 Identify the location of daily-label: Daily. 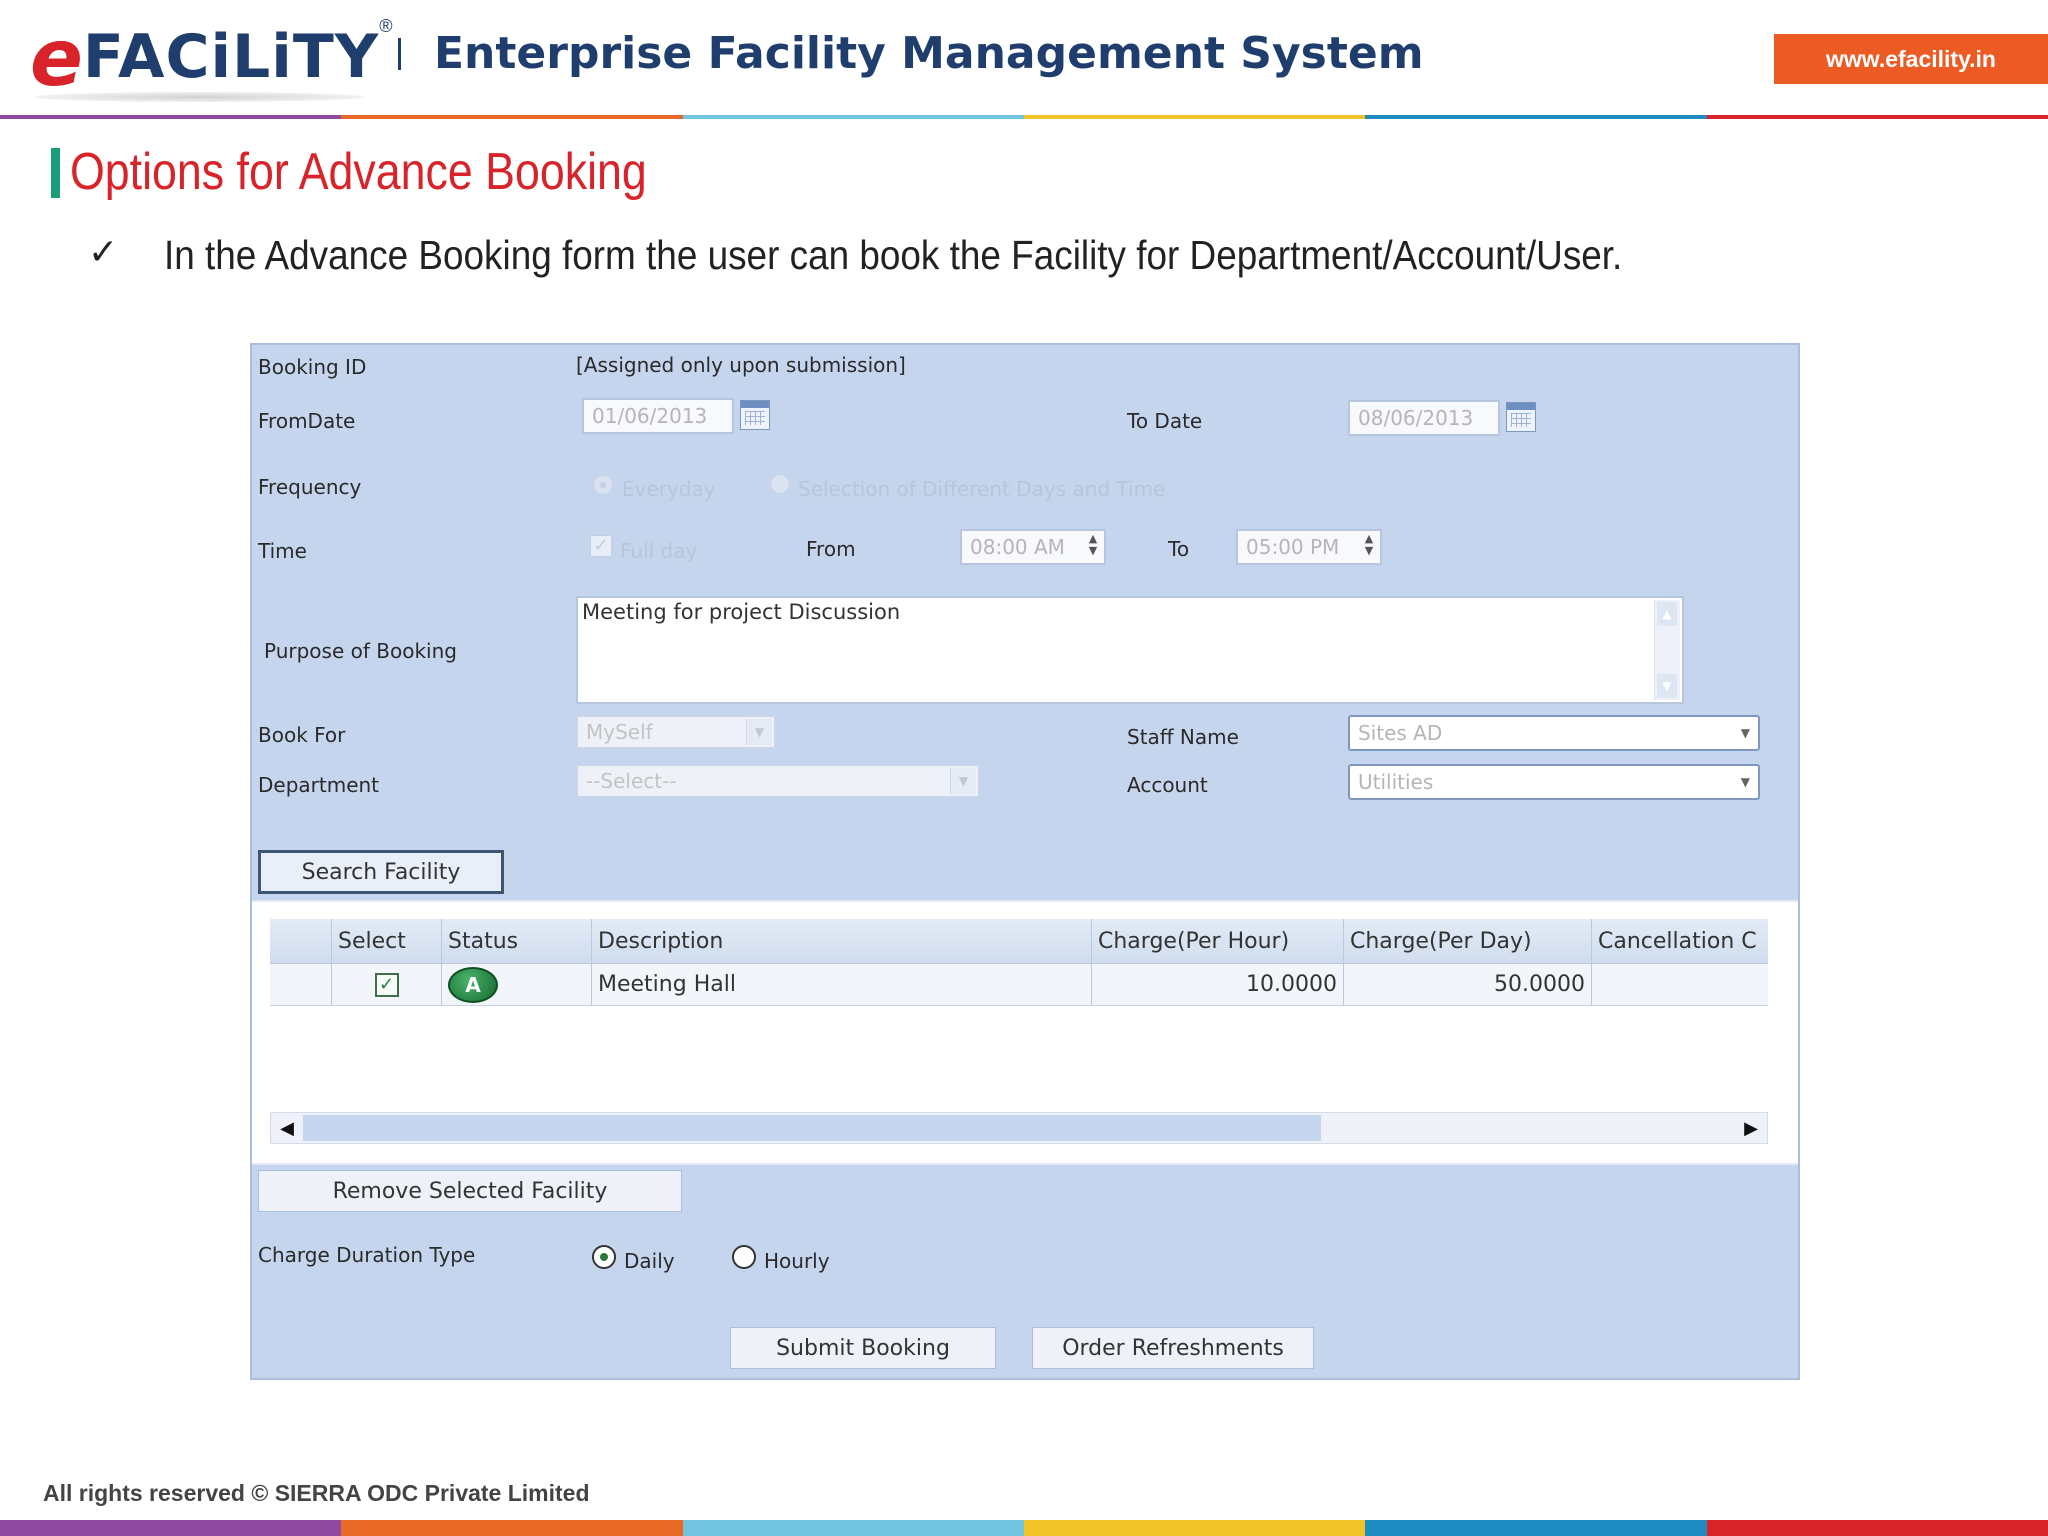
(649, 1261).